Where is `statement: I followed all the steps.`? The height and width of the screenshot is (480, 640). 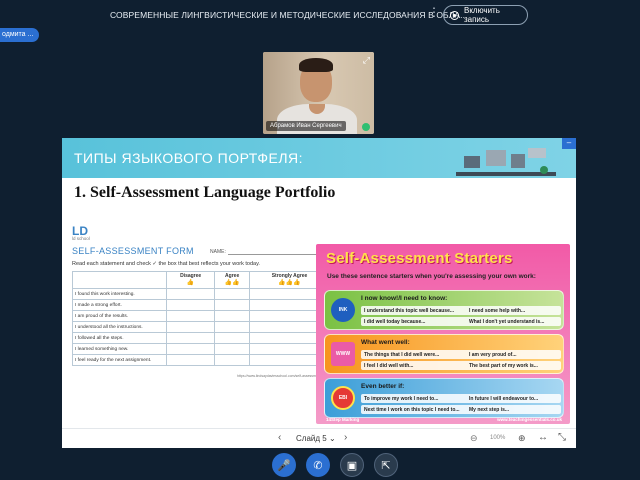
statement: I followed all the steps. is located at coordinates (119, 338).